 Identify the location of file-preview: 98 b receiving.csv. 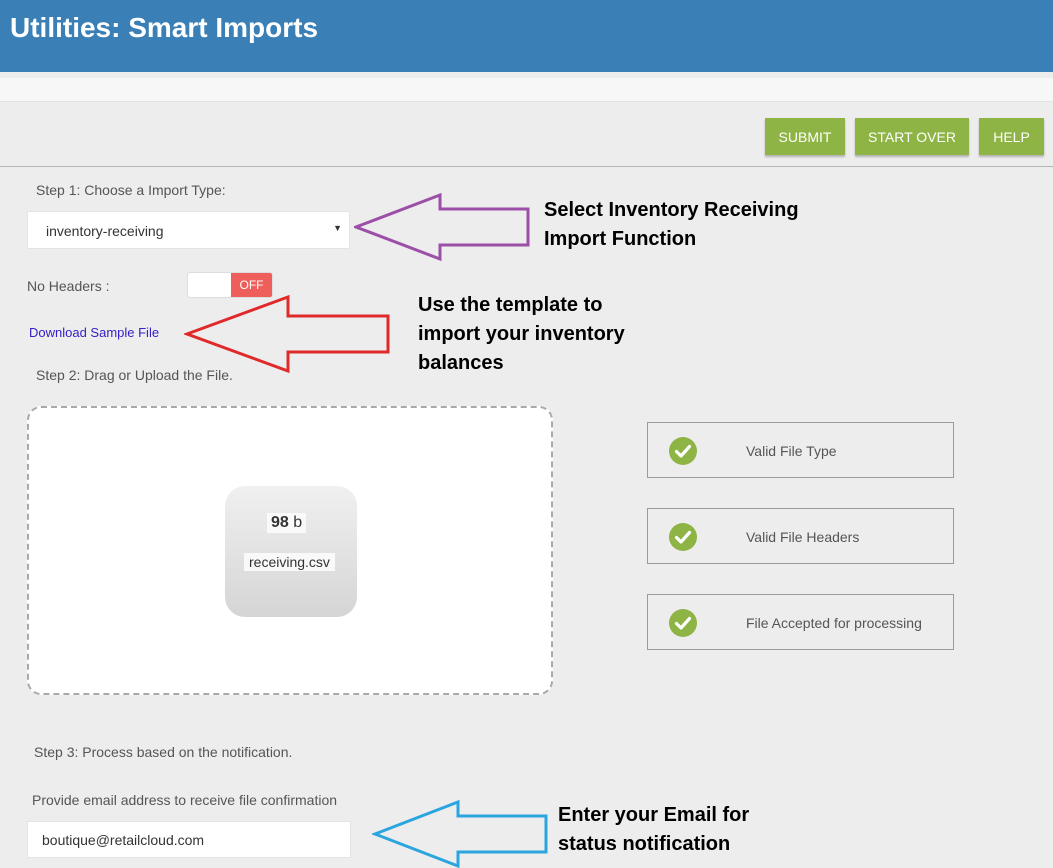
(291, 551).